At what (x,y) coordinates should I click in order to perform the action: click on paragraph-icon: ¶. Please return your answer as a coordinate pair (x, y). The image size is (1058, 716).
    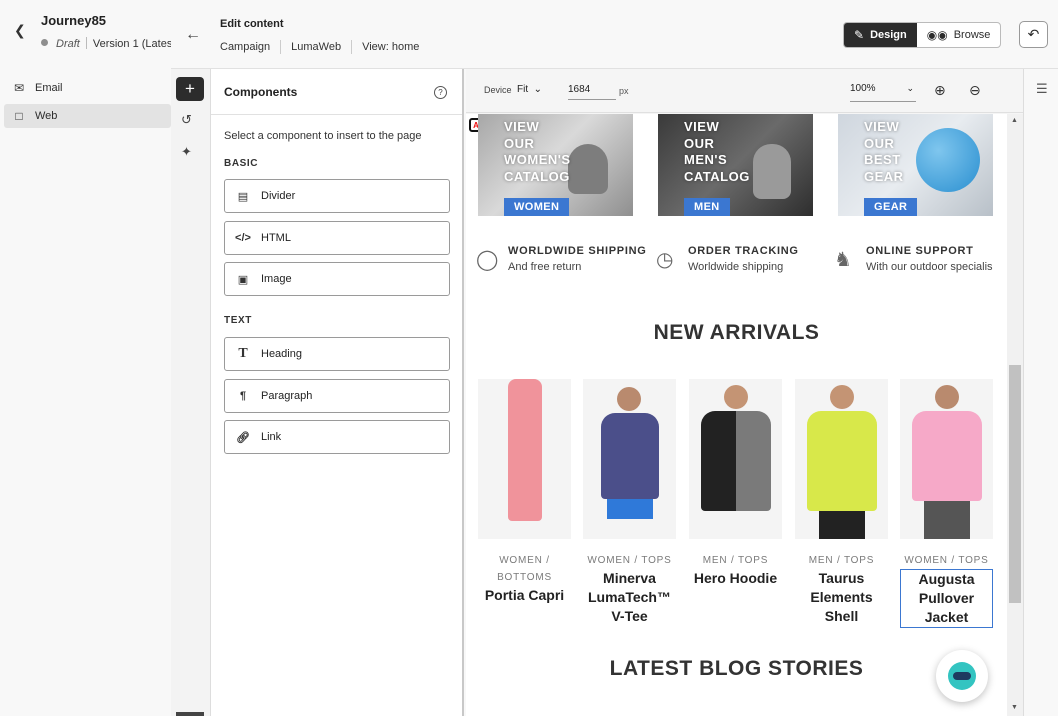
    Looking at the image, I should click on (243, 396).